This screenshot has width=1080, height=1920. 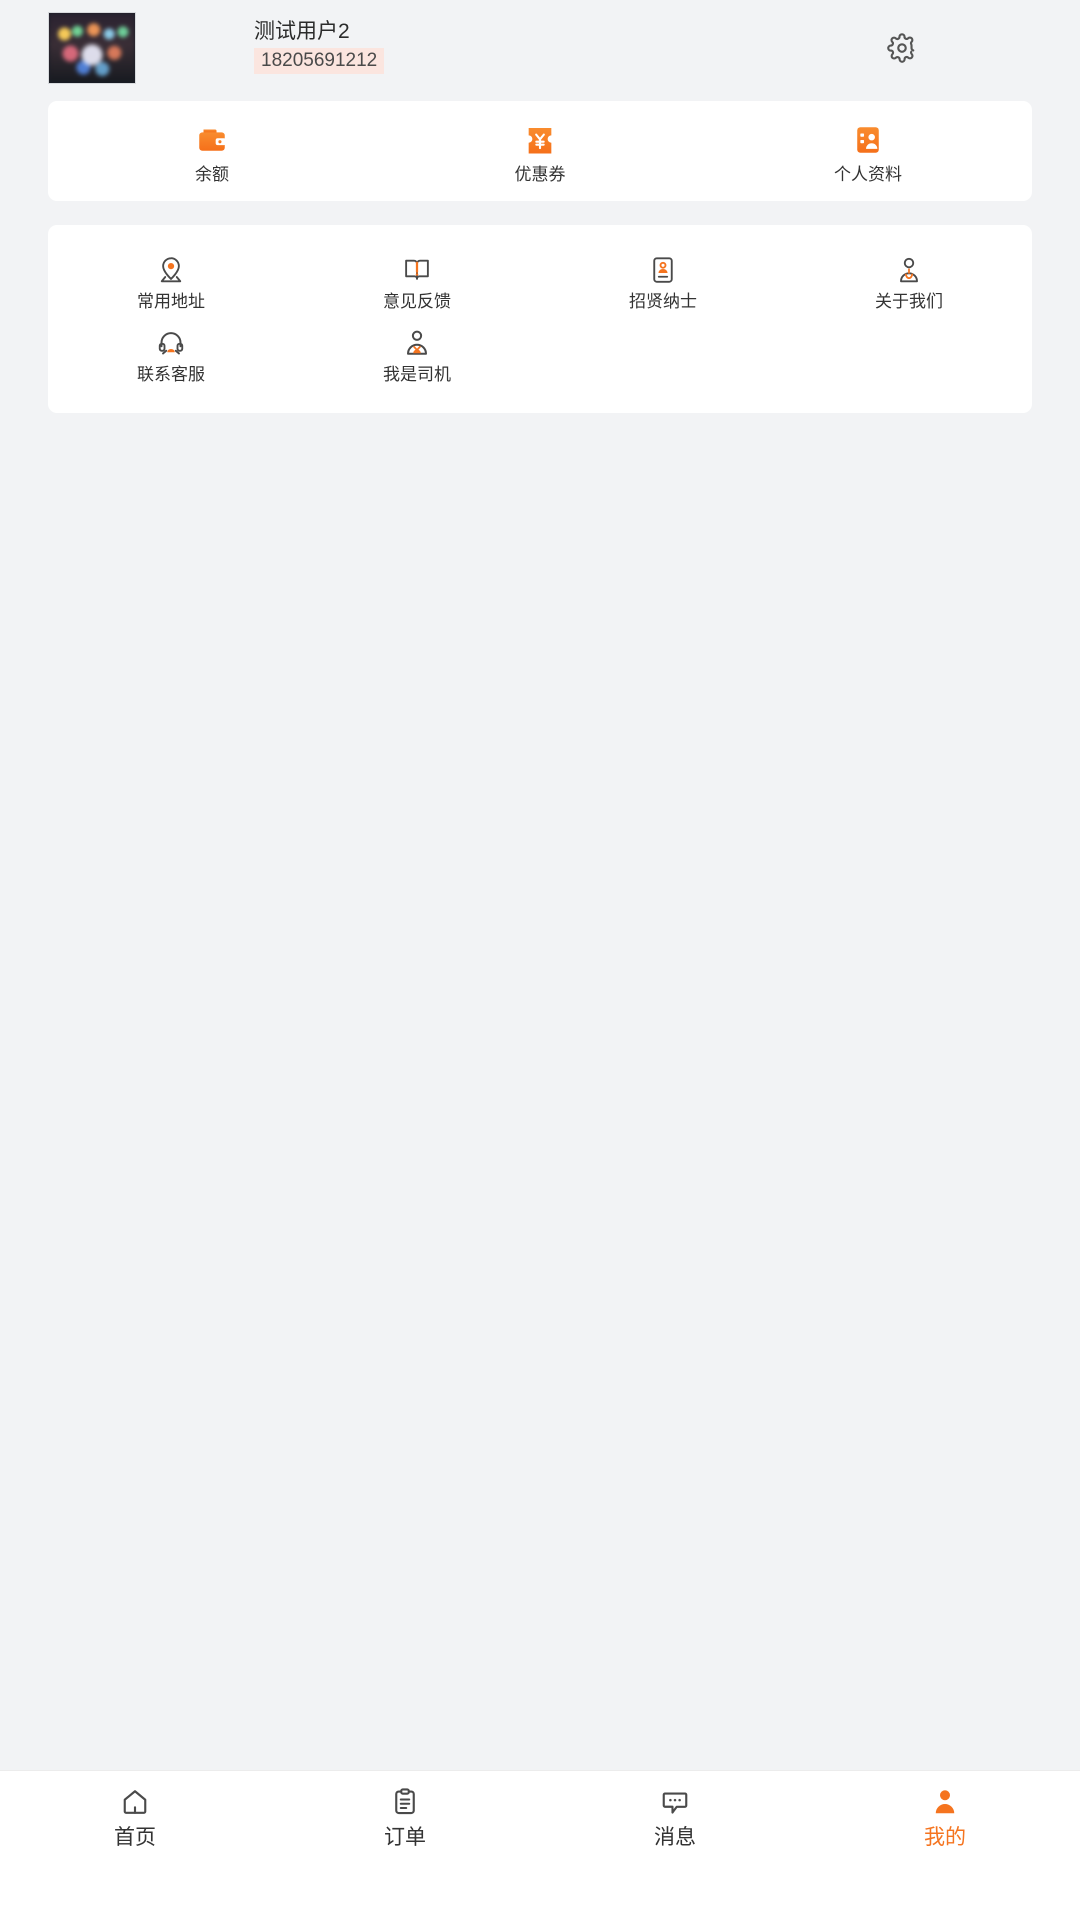 What do you see at coordinates (212, 140) in the screenshot?
I see `wallet-icon` at bounding box center [212, 140].